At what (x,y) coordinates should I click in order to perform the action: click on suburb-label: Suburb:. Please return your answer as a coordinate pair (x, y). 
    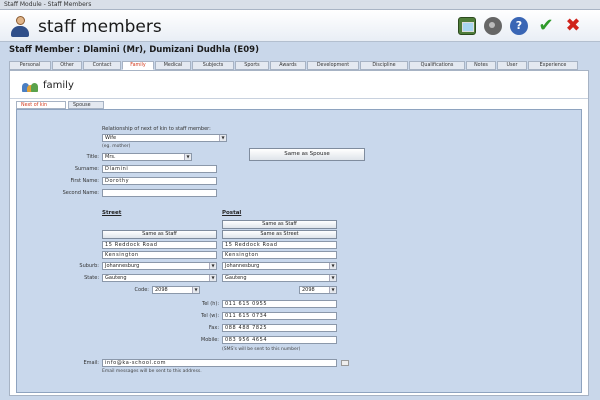
    Looking at the image, I should click on (89, 266).